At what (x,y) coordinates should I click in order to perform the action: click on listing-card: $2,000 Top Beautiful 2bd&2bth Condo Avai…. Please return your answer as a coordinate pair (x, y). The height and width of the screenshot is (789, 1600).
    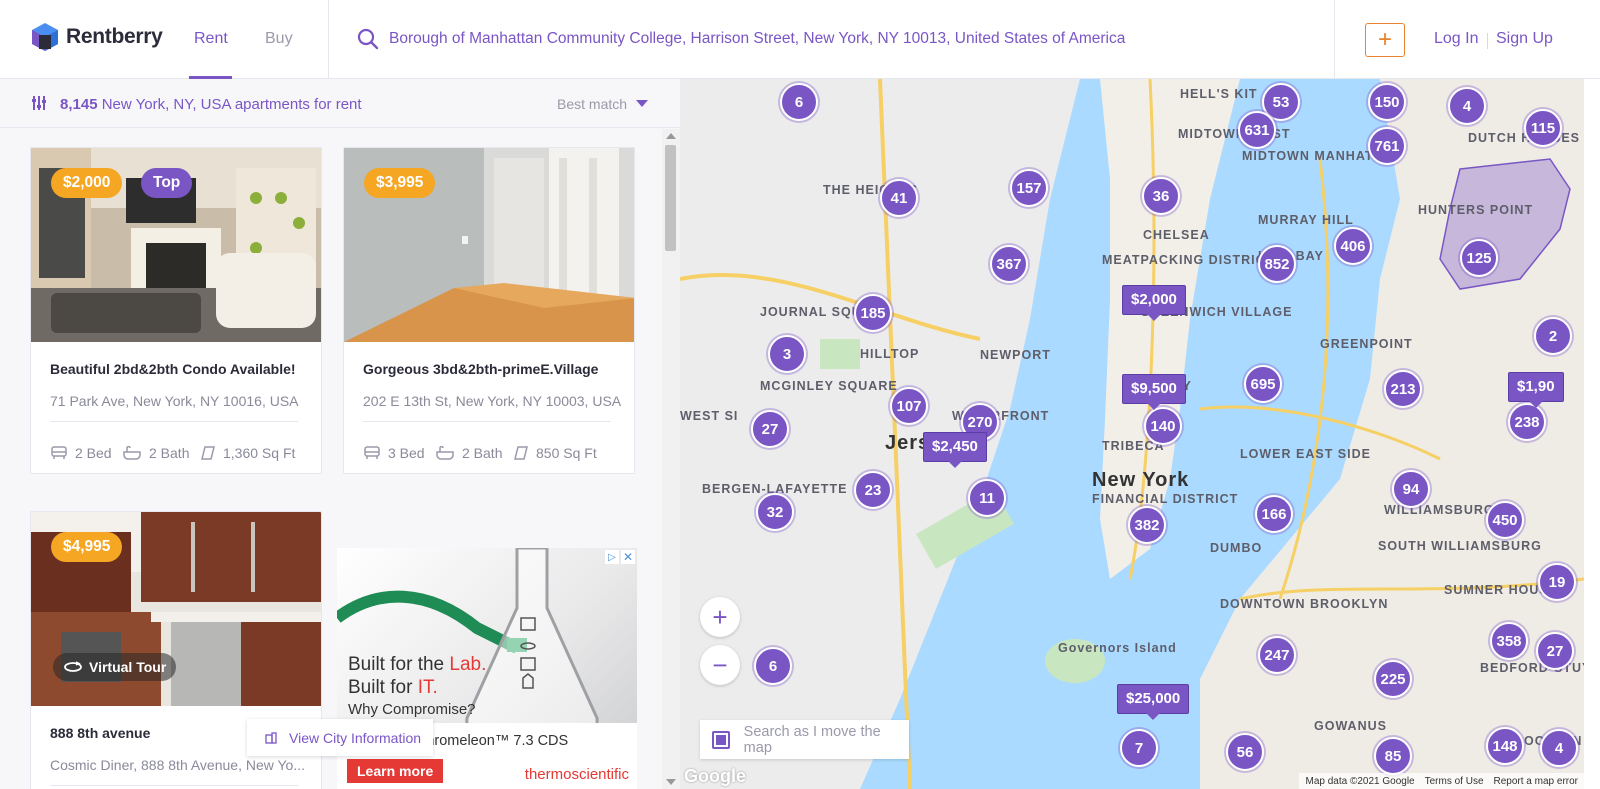
    Looking at the image, I should click on (176, 310).